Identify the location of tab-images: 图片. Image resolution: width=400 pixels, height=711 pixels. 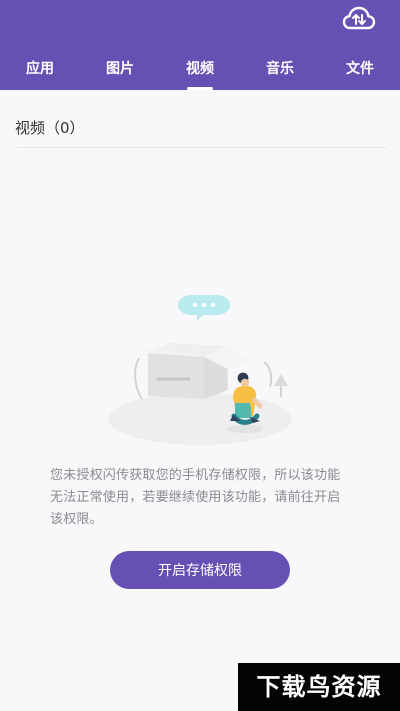
(120, 71).